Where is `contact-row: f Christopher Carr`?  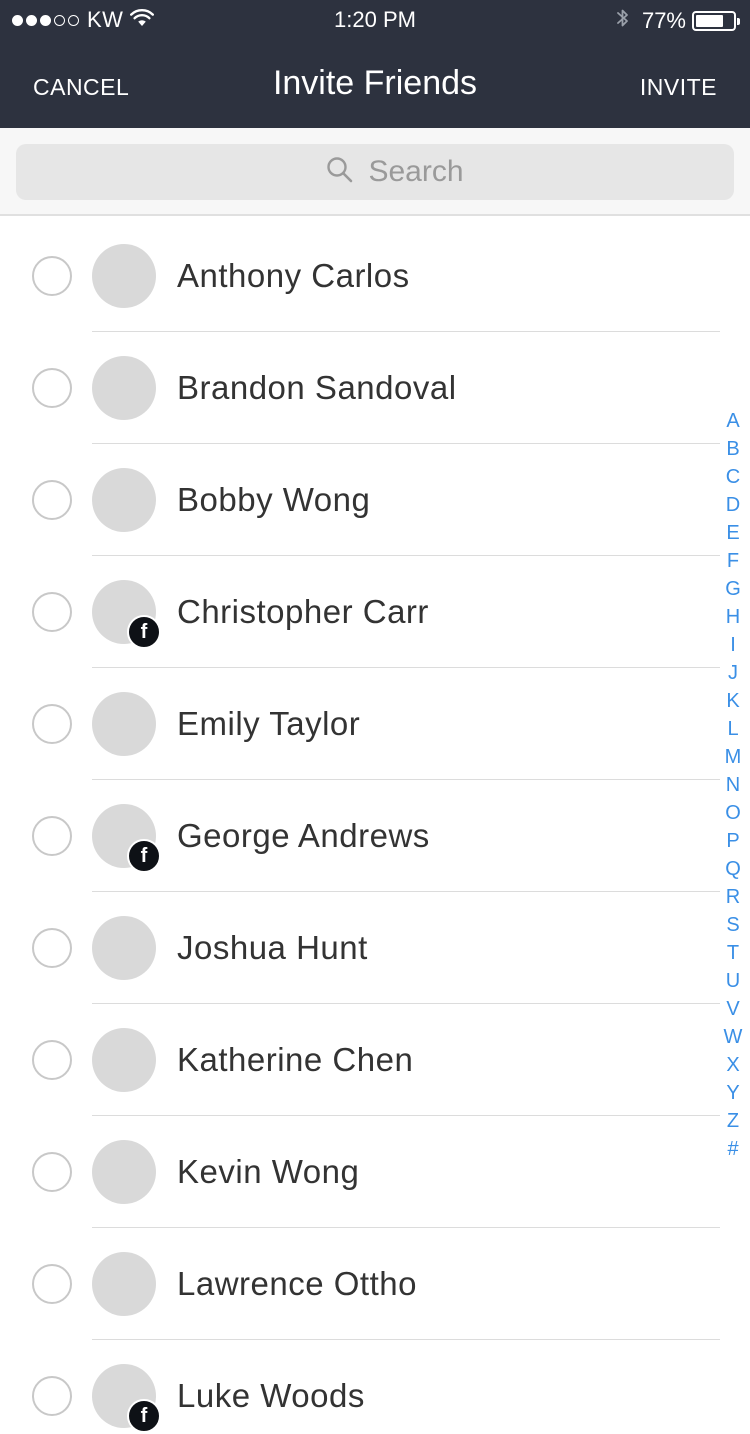 contact-row: f Christopher Carr is located at coordinates (375, 612).